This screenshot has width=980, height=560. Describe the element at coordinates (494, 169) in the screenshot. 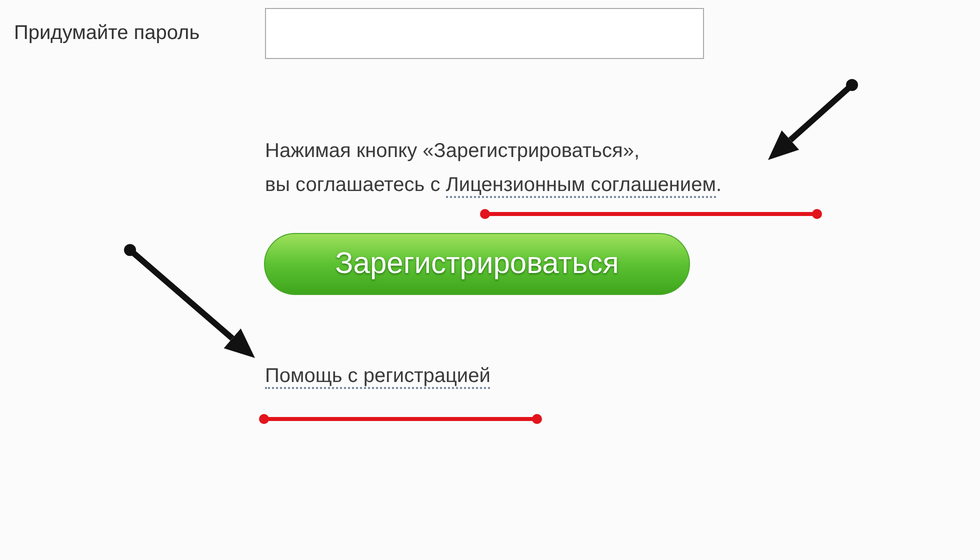

I see `agreement-text: Нажимая кнопку «Зарегистрироваться», вы соглашаетесь с Лицензионным соглашением.` at that location.